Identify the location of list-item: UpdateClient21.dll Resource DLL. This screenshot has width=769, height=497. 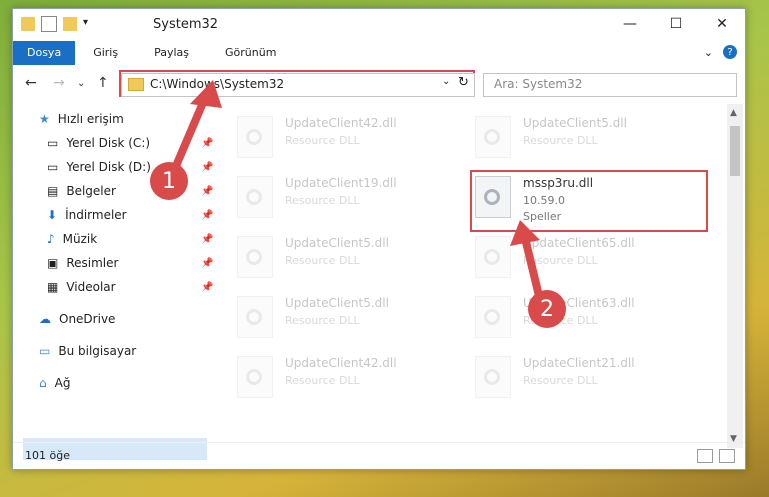
(575, 377).